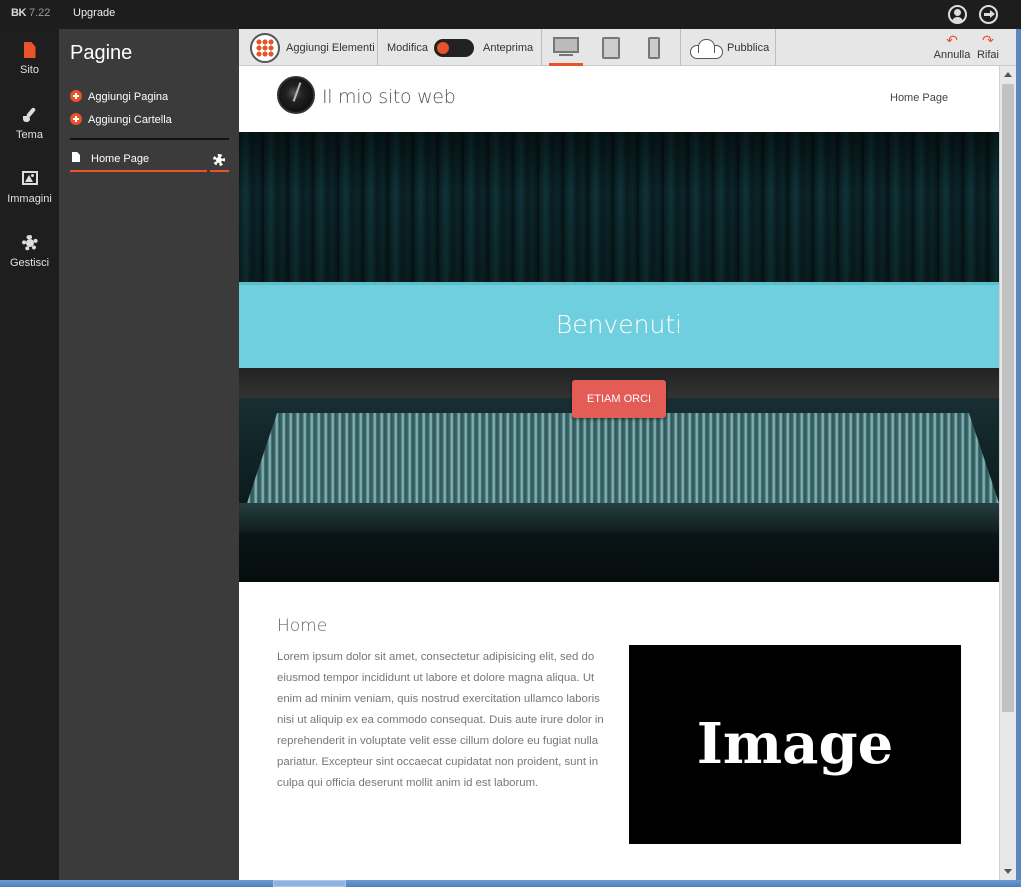 The width and height of the screenshot is (1021, 887). I want to click on window-border, so click(1018, 458).